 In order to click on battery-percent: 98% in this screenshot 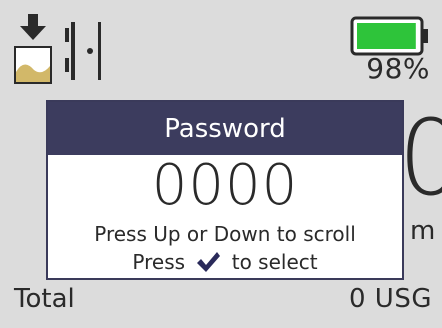, I will do `click(398, 68)`.